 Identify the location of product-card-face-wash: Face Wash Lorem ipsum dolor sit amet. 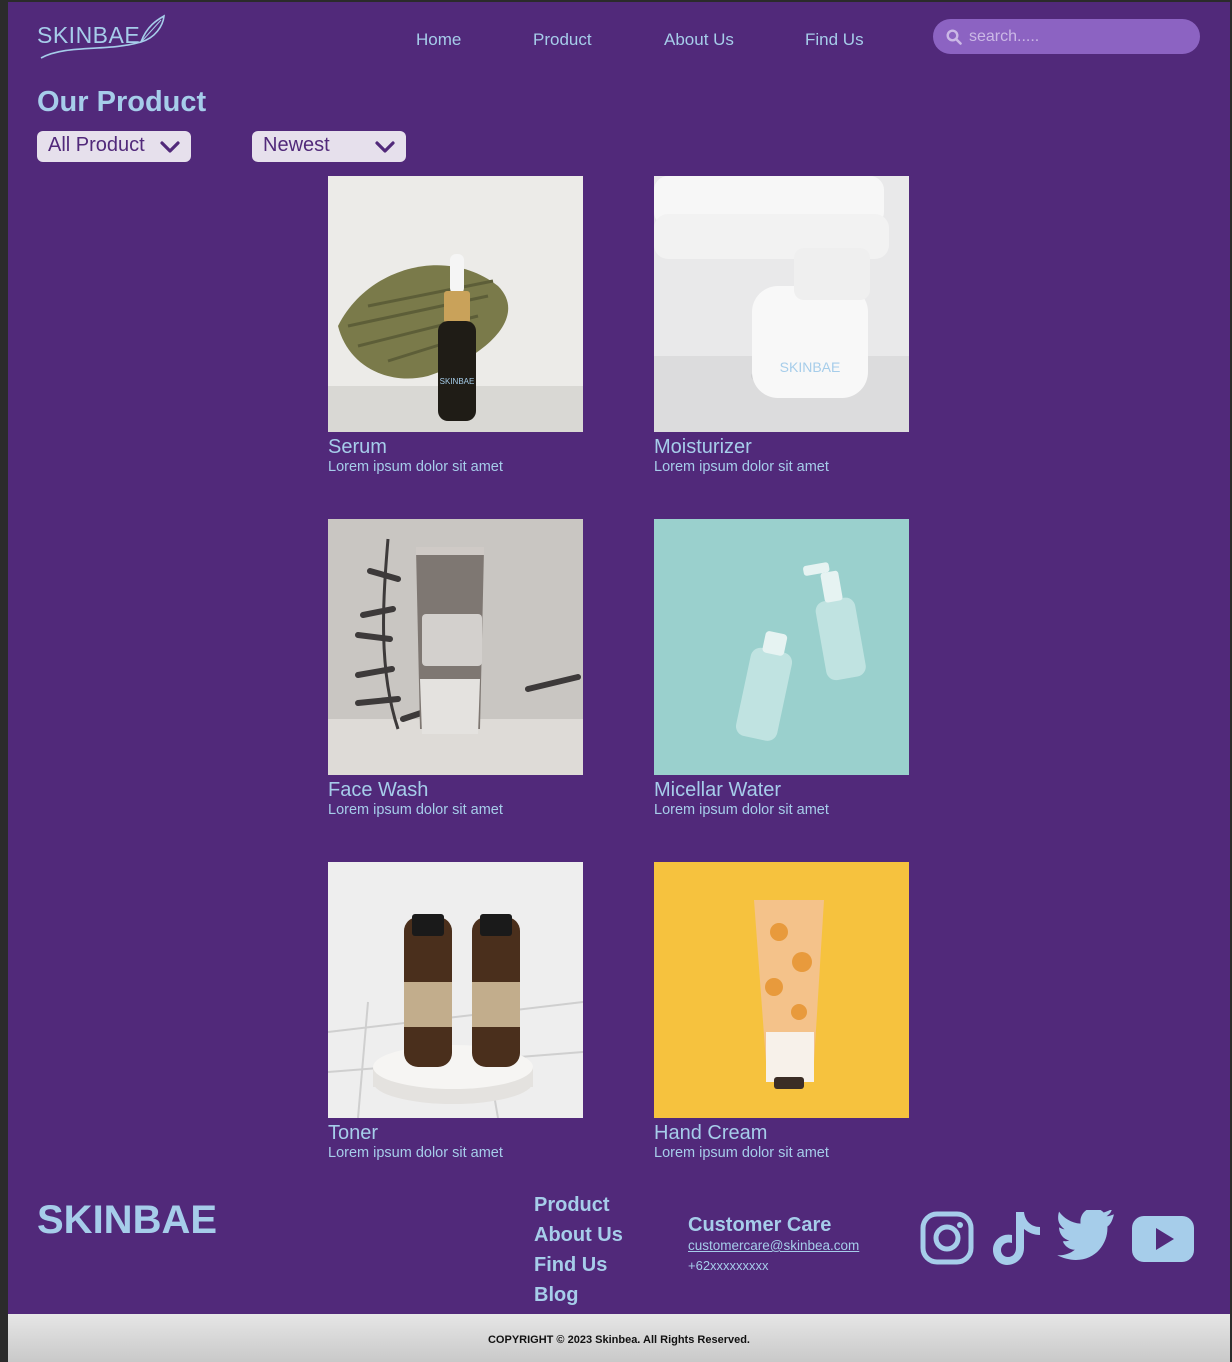
(456, 668).